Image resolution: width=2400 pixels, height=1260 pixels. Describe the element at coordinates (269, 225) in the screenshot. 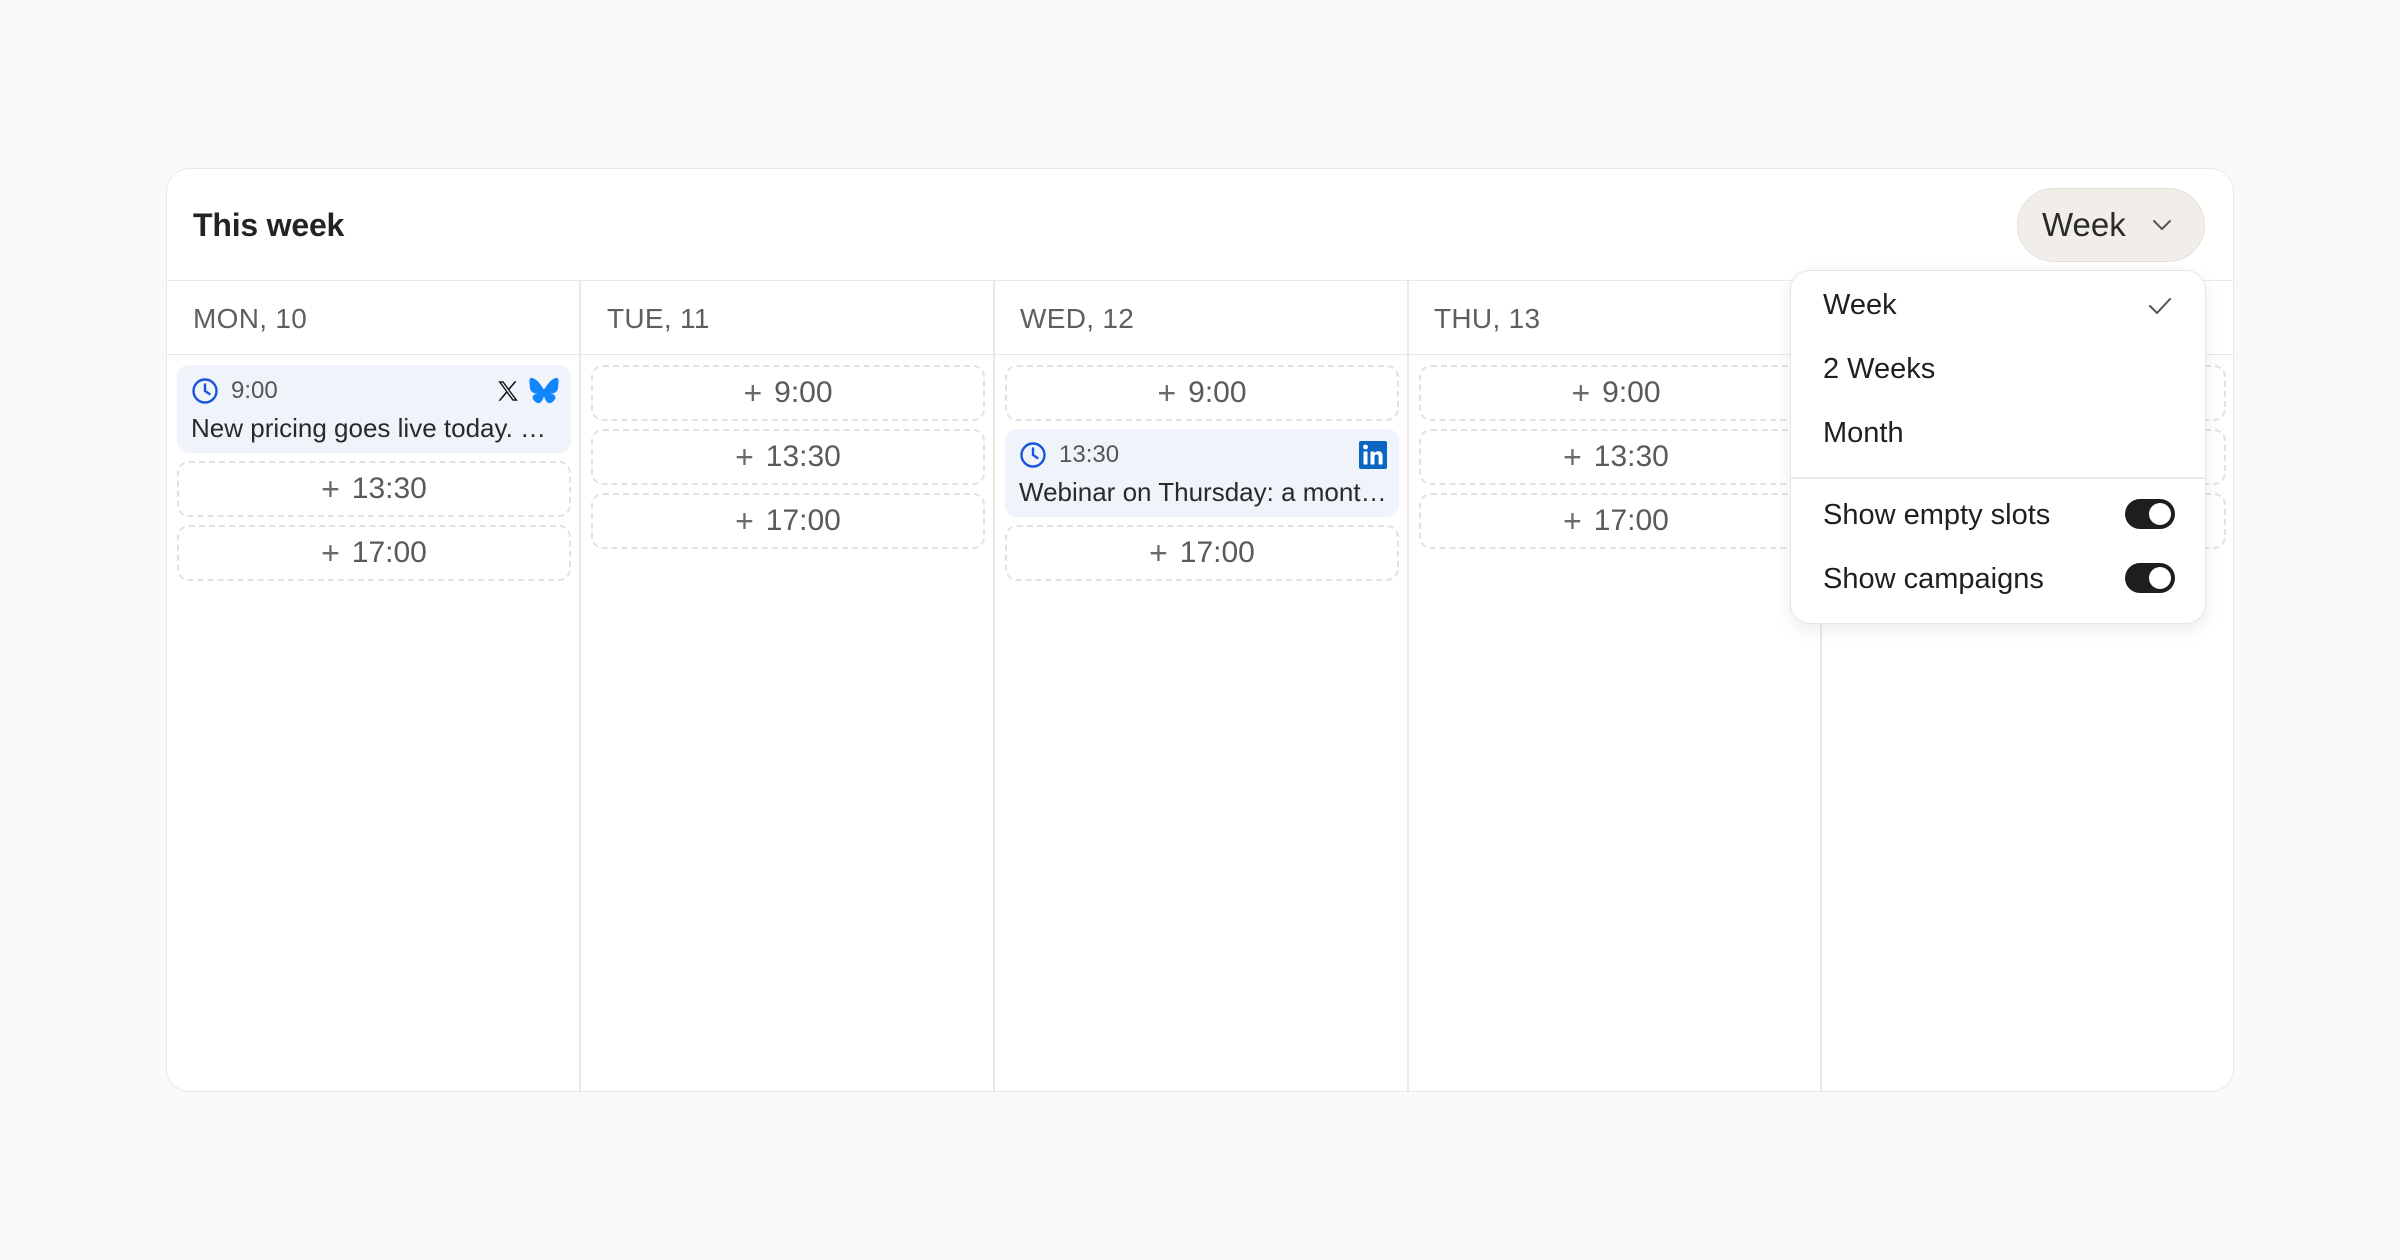

I see `page-title: This week` at that location.